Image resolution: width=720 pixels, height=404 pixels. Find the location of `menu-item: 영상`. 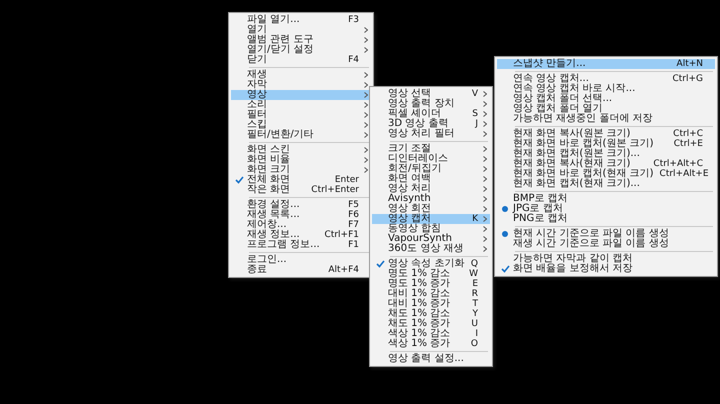

menu-item: 영상 is located at coordinates (301, 95).